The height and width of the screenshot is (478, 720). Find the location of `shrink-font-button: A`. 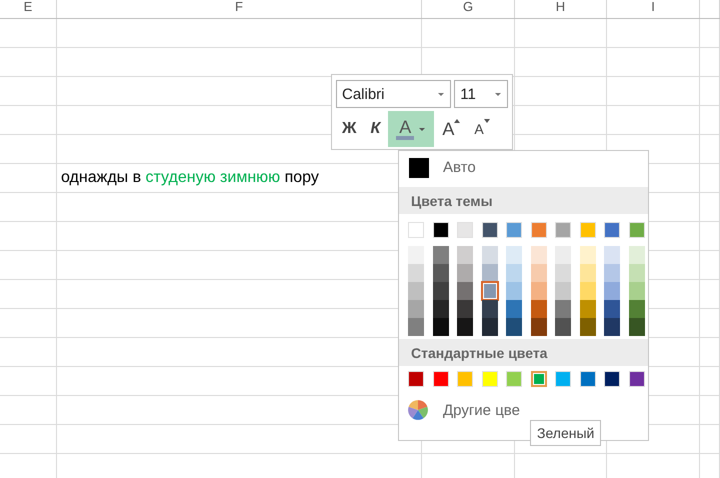

shrink-font-button: A is located at coordinates (482, 129).